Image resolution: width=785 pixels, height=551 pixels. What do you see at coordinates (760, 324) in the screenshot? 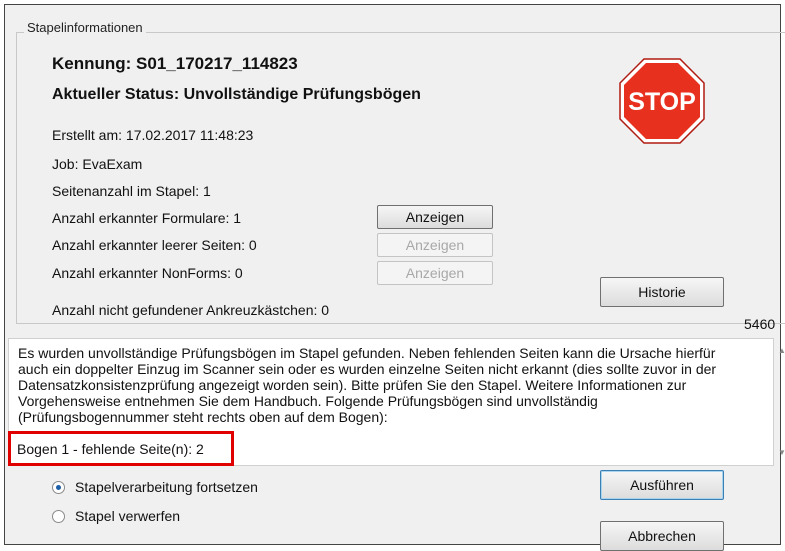
I see `count-value: 5460` at bounding box center [760, 324].